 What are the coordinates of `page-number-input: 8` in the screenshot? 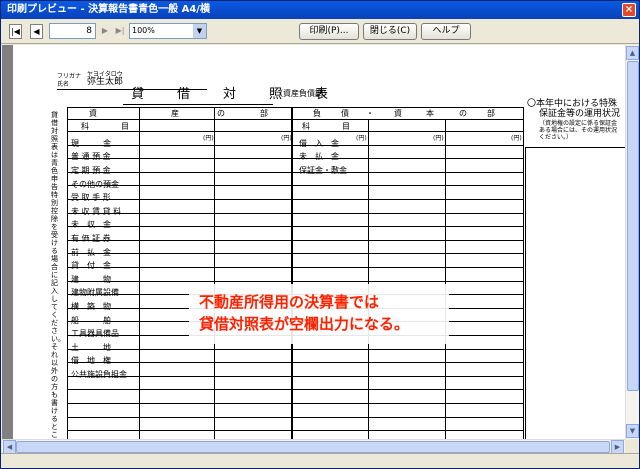 It's located at (72, 31).